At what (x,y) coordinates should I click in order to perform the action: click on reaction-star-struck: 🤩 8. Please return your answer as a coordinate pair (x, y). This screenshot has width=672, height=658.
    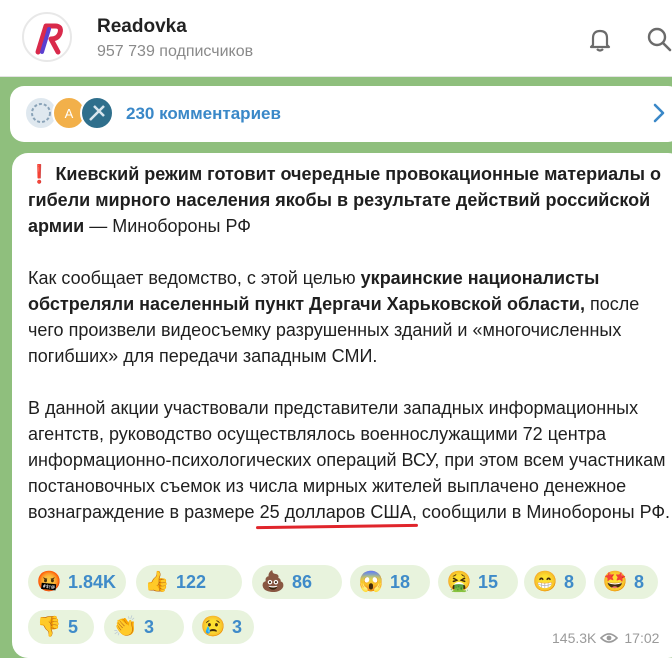
    Looking at the image, I should click on (626, 582).